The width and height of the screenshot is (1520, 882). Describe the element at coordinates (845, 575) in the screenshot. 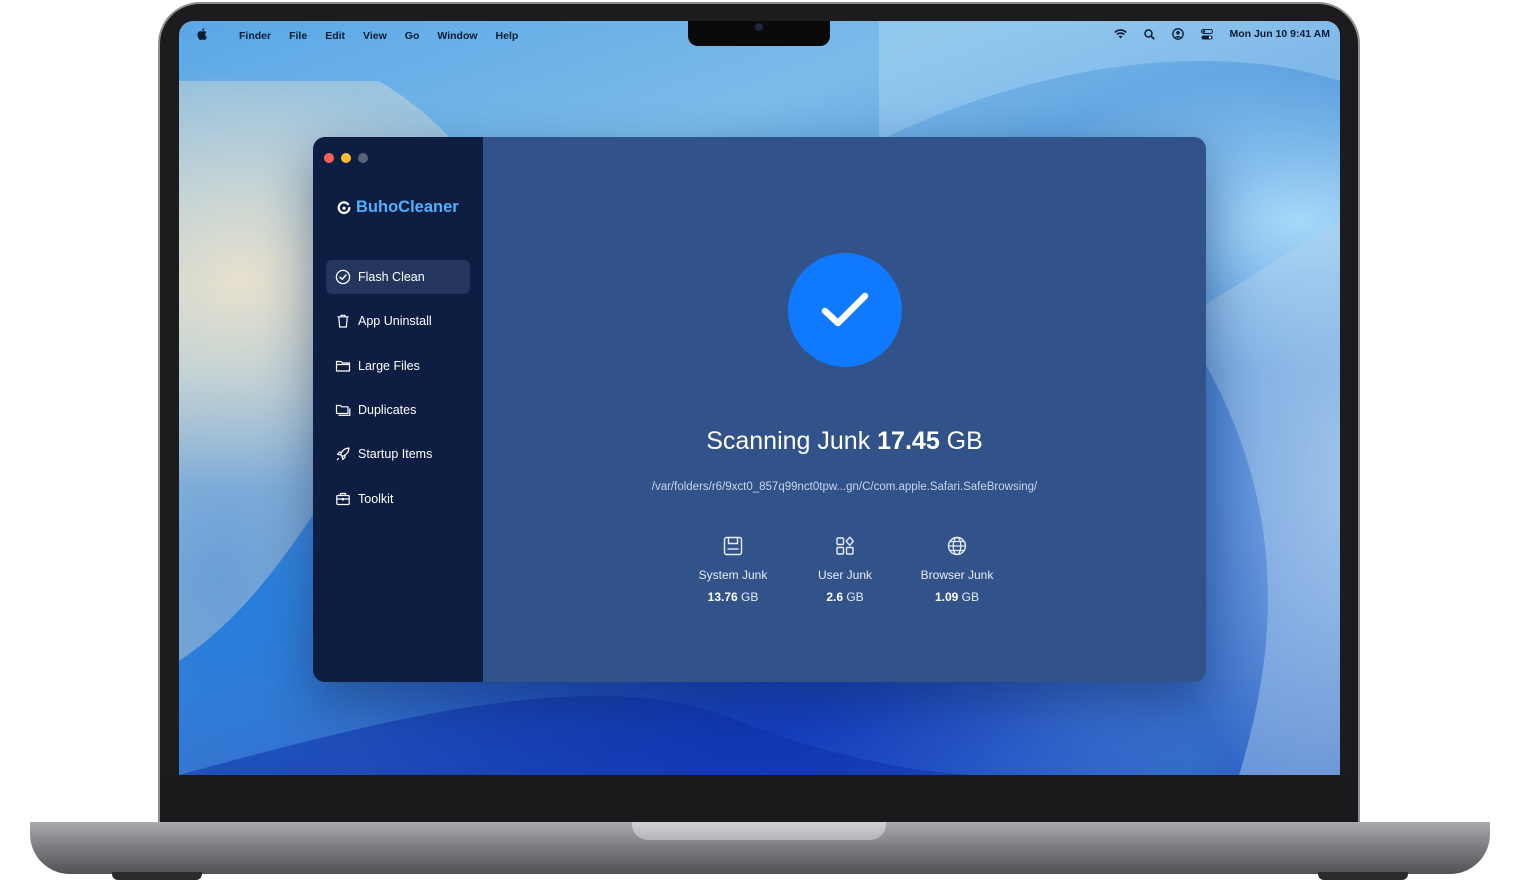

I see `stat-label: User Junk` at that location.